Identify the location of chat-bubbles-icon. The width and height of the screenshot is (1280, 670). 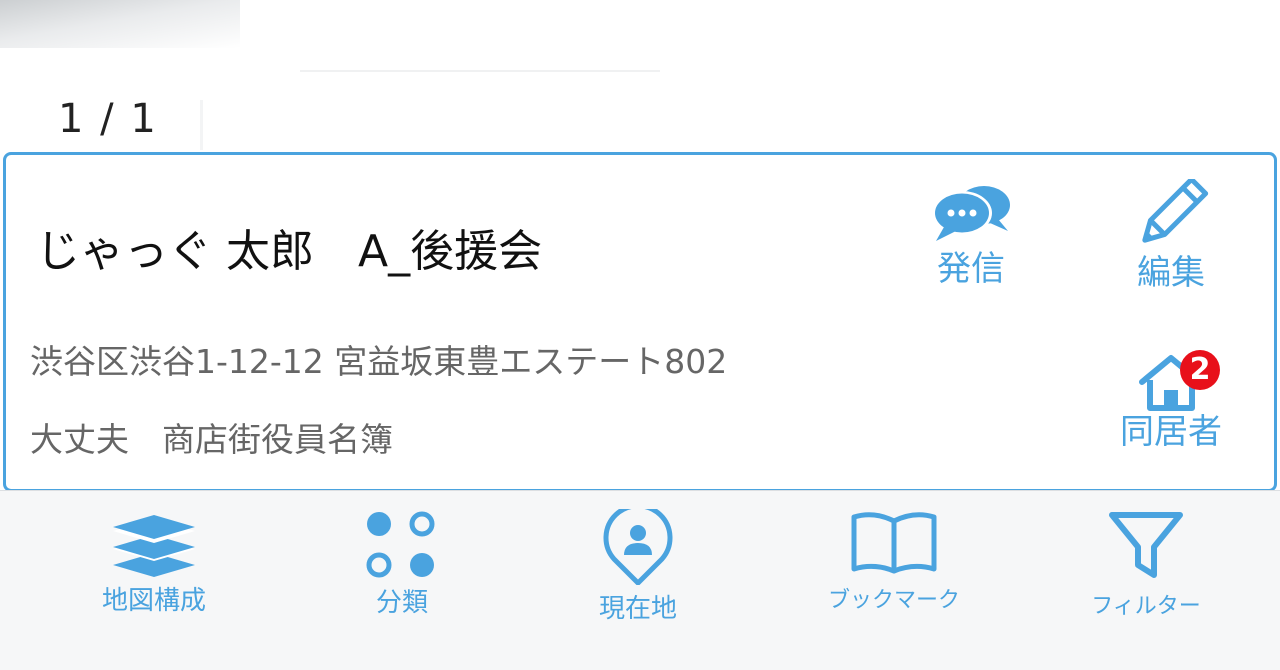
(971, 213).